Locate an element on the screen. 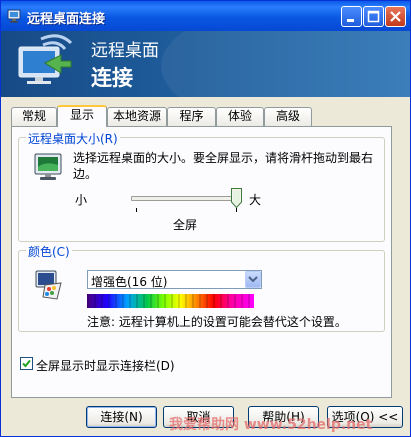 The width and height of the screenshot is (411, 437). color-depth-value: 增强色(16 位) is located at coordinates (129, 282).